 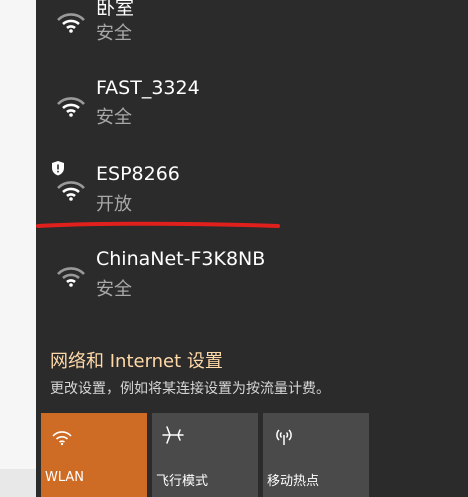 What do you see at coordinates (190, 389) in the screenshot?
I see `network-settings-description: 更改设置，例如将某连接设置为按流量计费。` at bounding box center [190, 389].